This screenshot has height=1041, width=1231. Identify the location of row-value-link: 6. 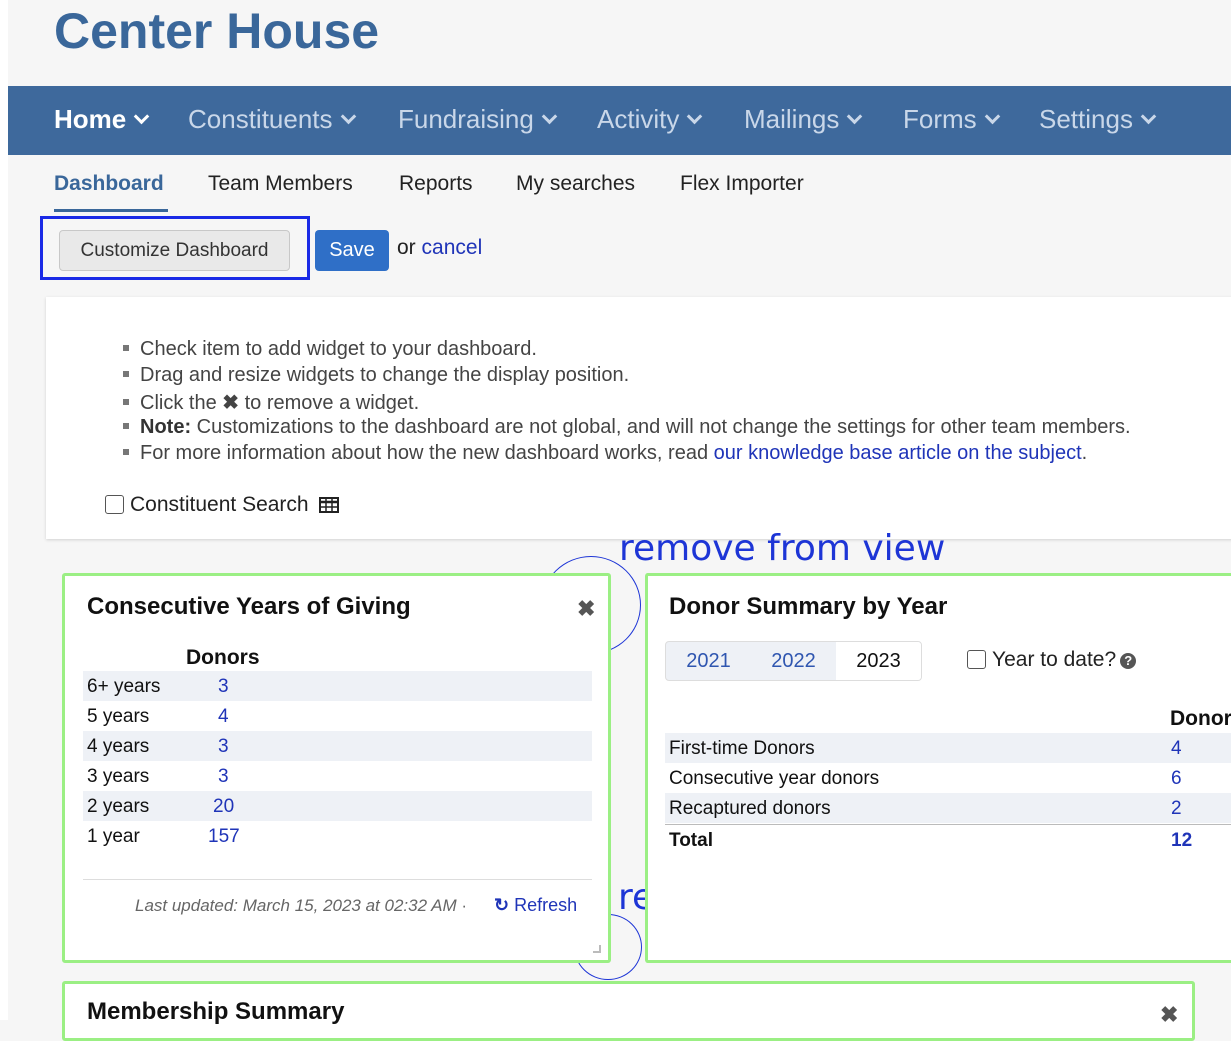
(1176, 779).